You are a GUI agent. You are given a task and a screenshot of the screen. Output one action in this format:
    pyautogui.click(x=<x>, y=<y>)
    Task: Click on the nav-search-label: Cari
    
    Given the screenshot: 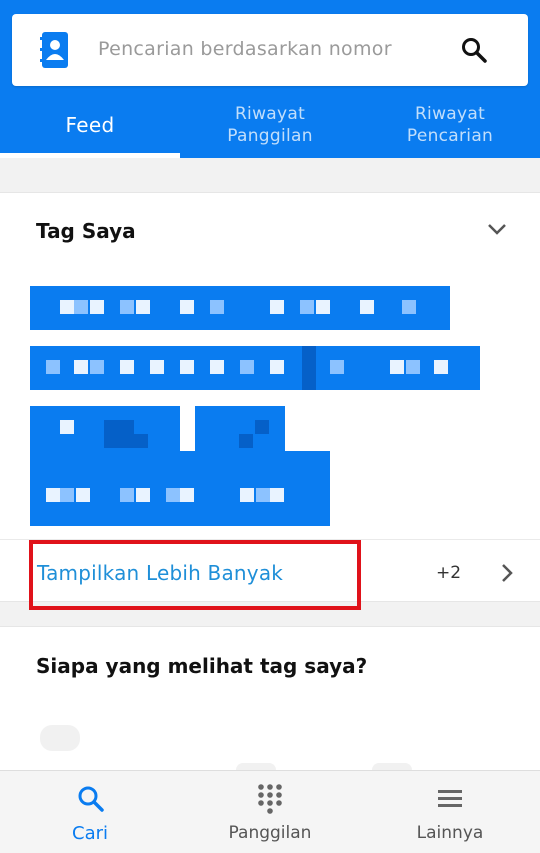 What is the action you would take?
    pyautogui.click(x=90, y=833)
    